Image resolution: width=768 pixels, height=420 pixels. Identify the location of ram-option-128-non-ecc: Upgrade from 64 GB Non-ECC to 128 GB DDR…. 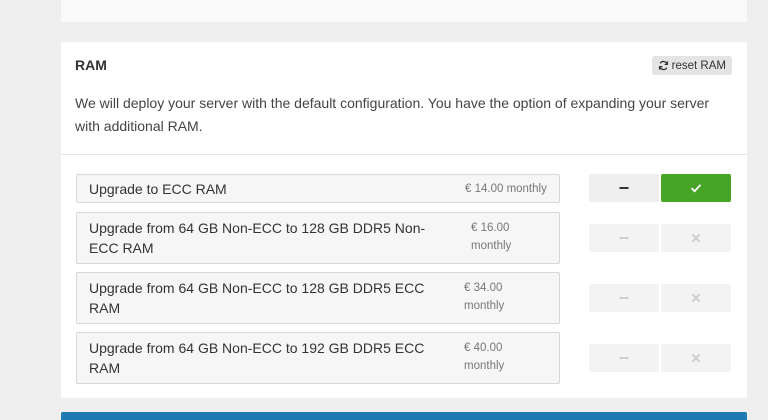
(318, 238).